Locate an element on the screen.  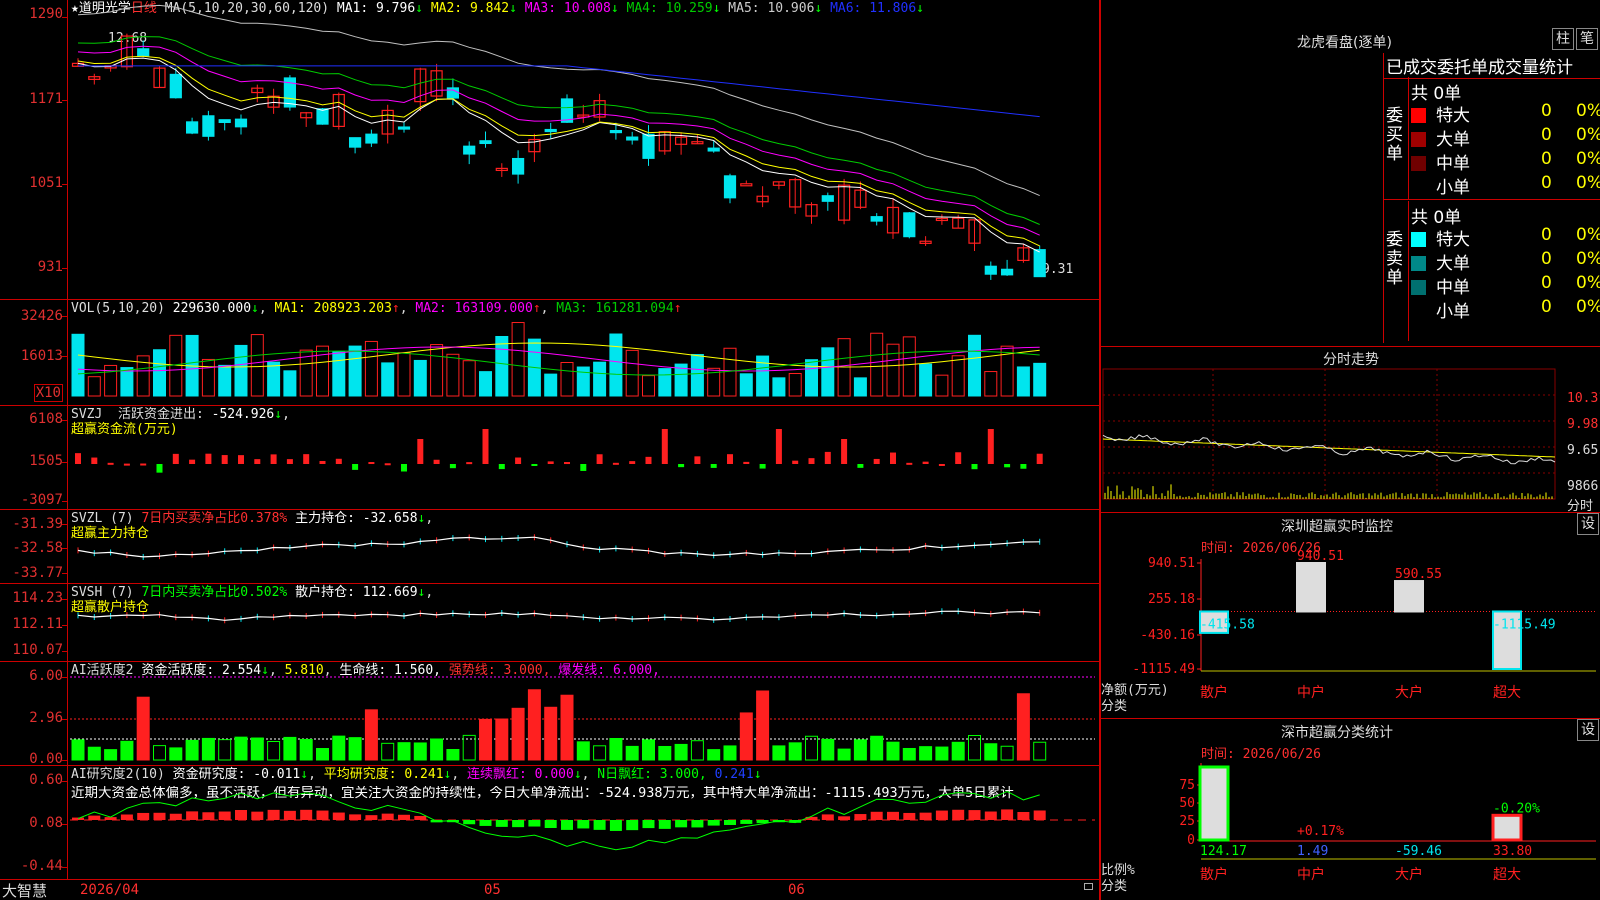
ai-activity-chart is located at coordinates (549, 714).